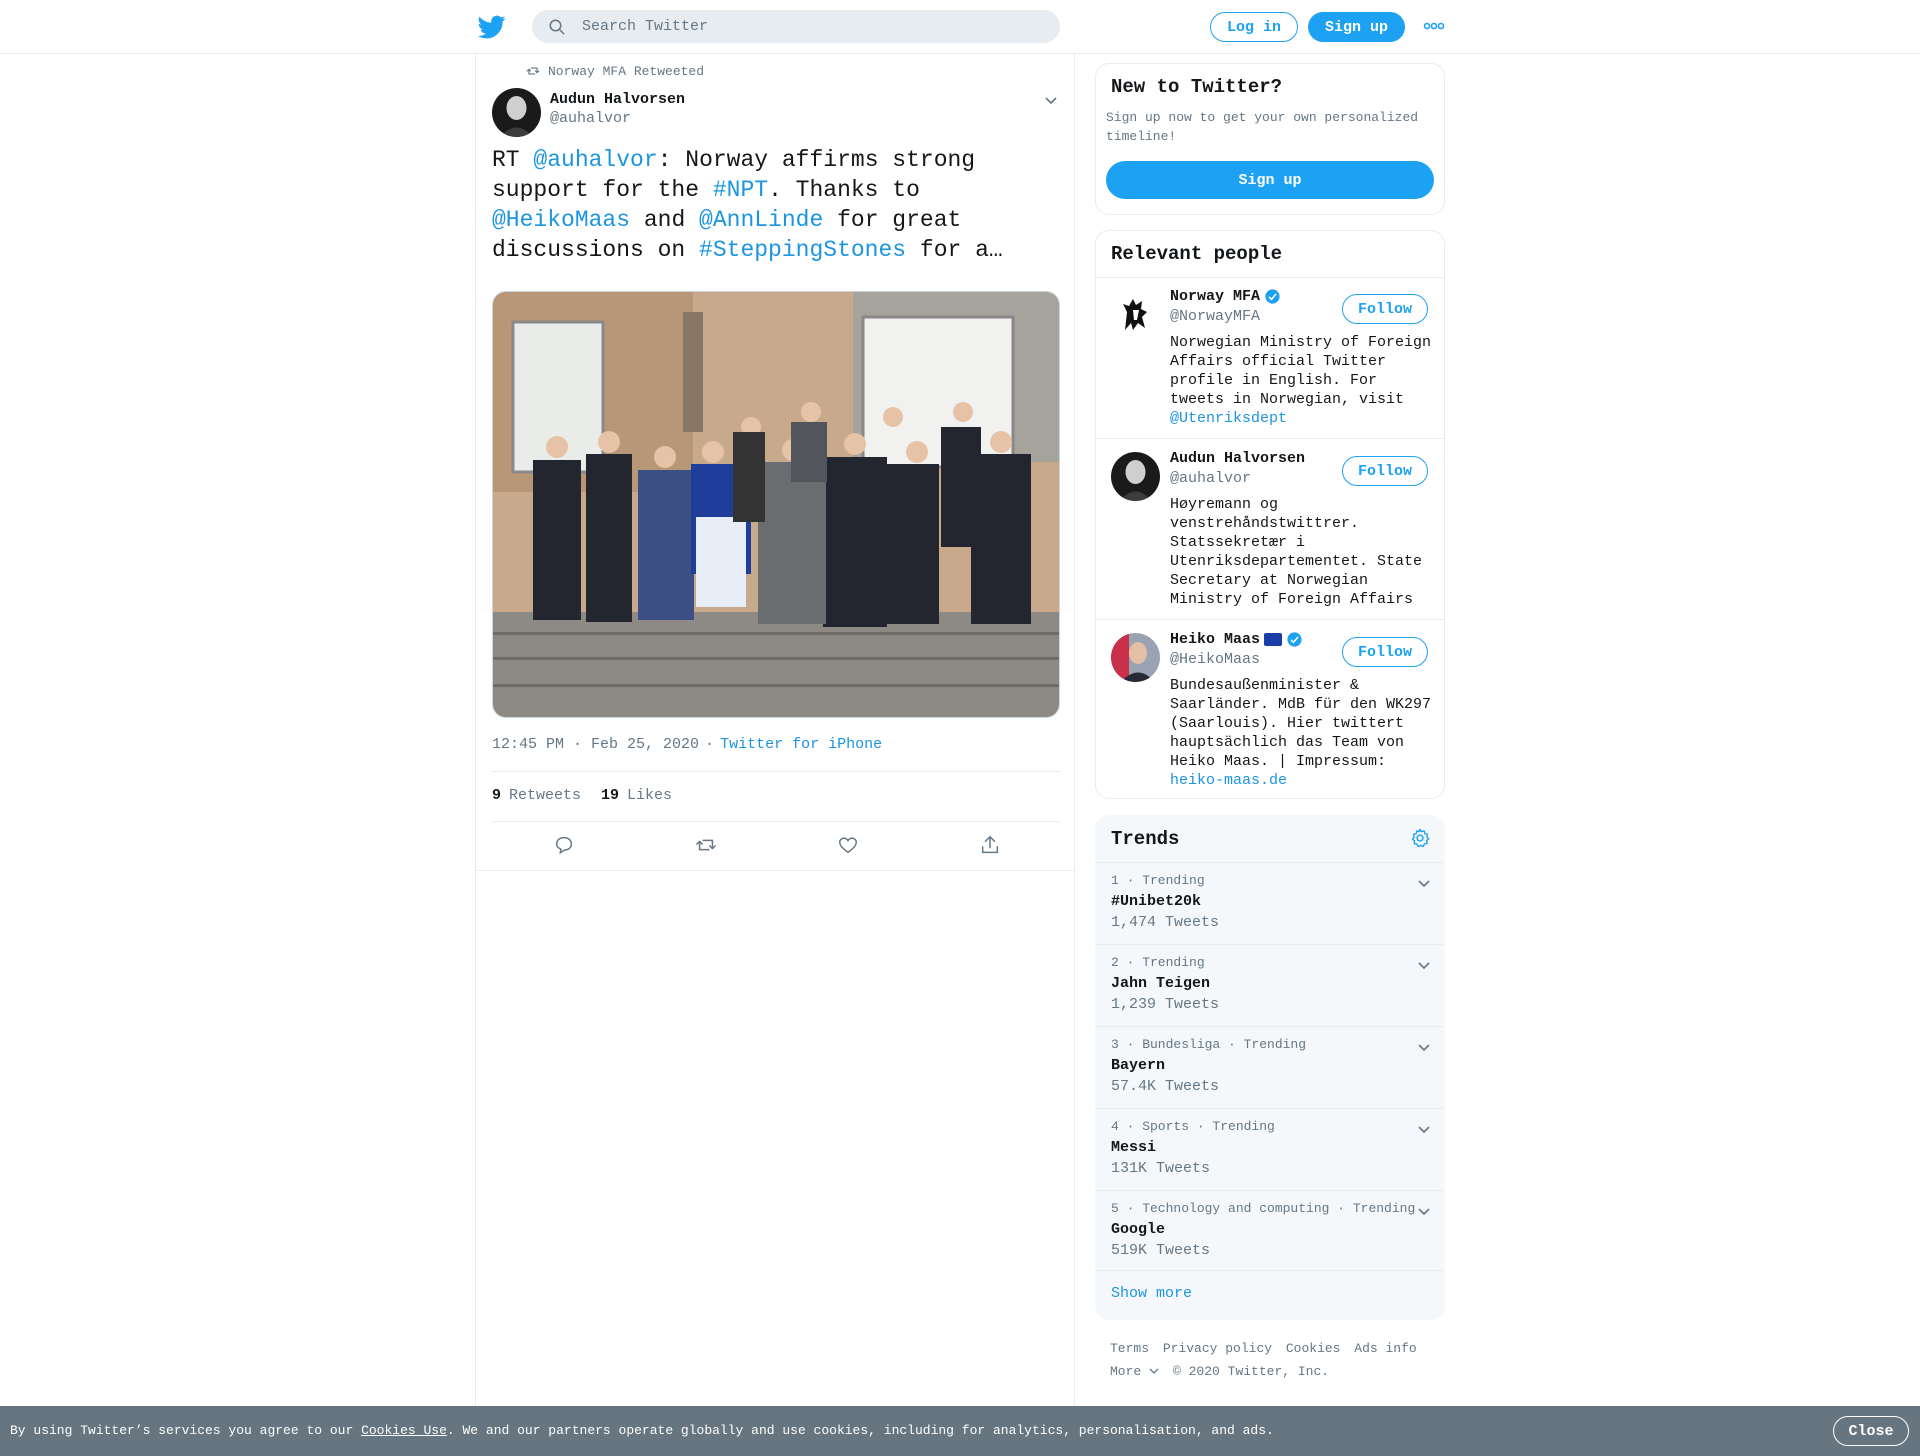  I want to click on footer-copyright: © 2020 Twitter, Inc., so click(1251, 1371).